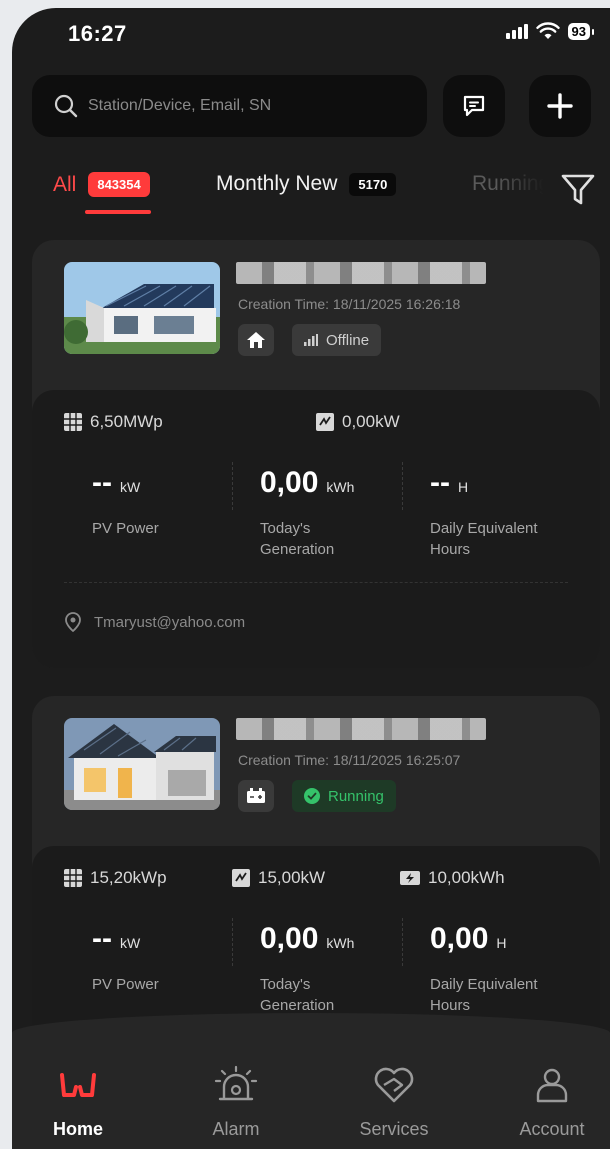 This screenshot has height=1149, width=610. Describe the element at coordinates (316, 582) in the screenshot. I see `divider` at that location.